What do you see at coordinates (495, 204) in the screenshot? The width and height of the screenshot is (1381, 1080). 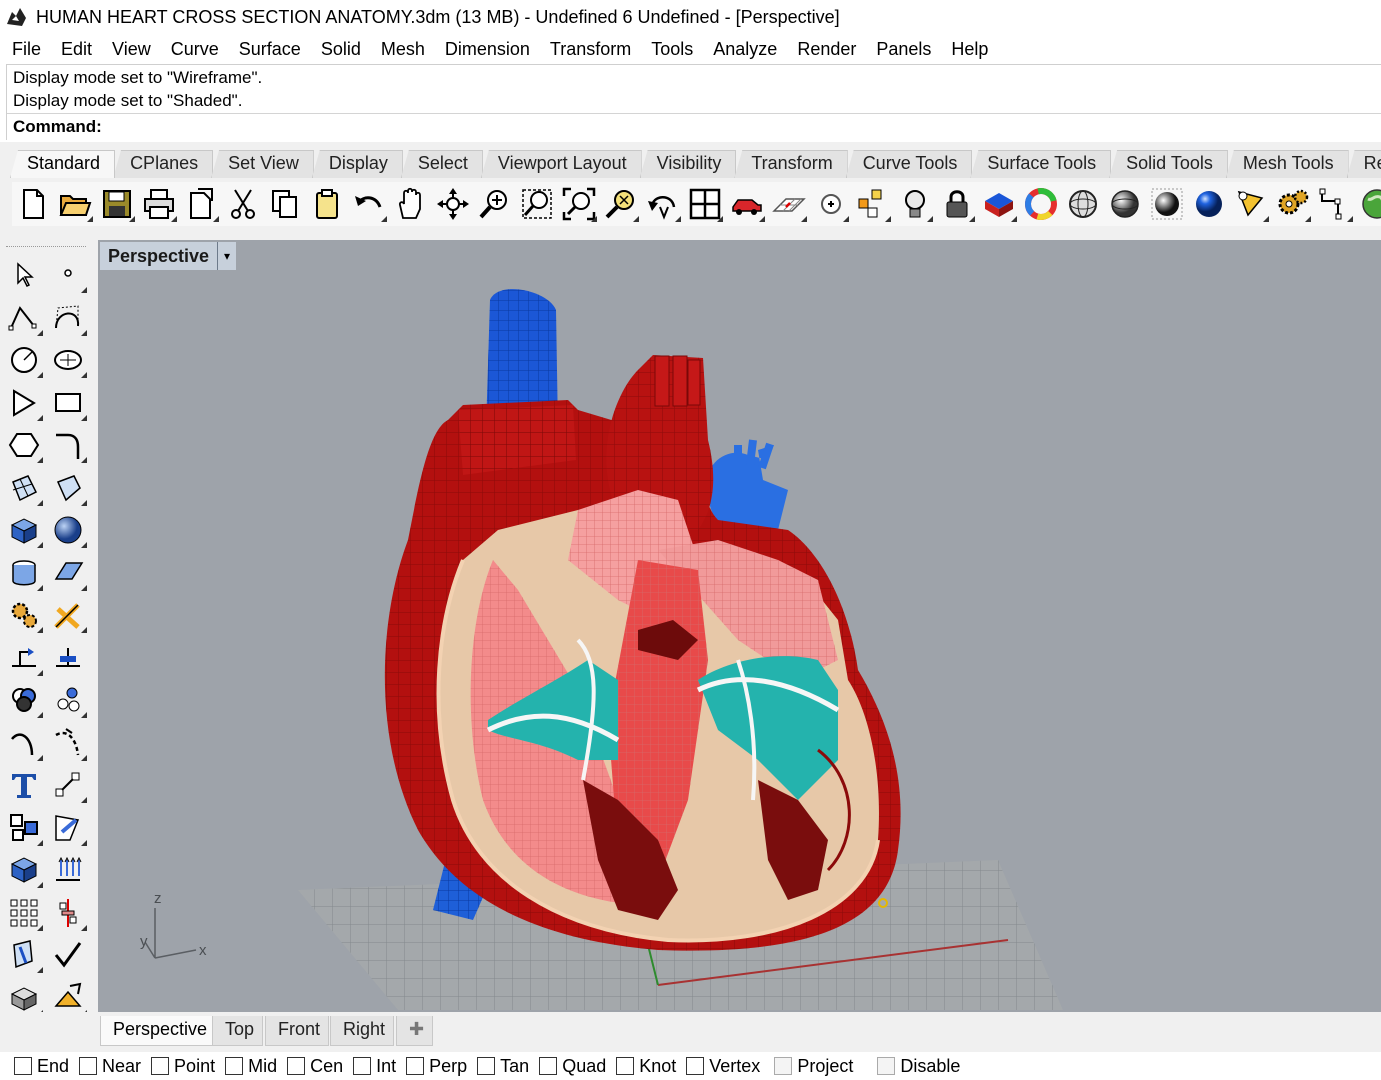 I see `zoom-dynamic-icon` at bounding box center [495, 204].